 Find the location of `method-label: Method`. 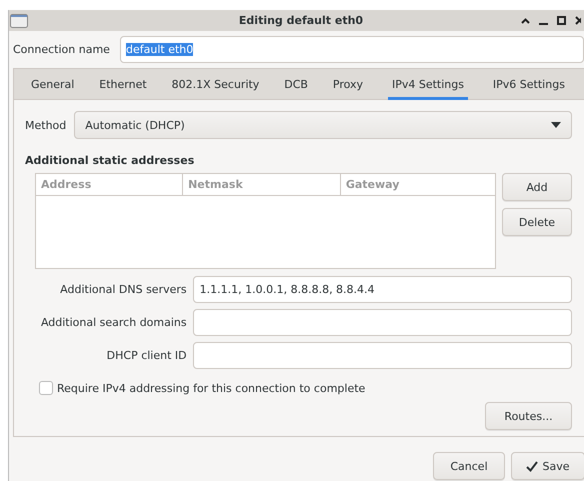

method-label: Method is located at coordinates (45, 125).